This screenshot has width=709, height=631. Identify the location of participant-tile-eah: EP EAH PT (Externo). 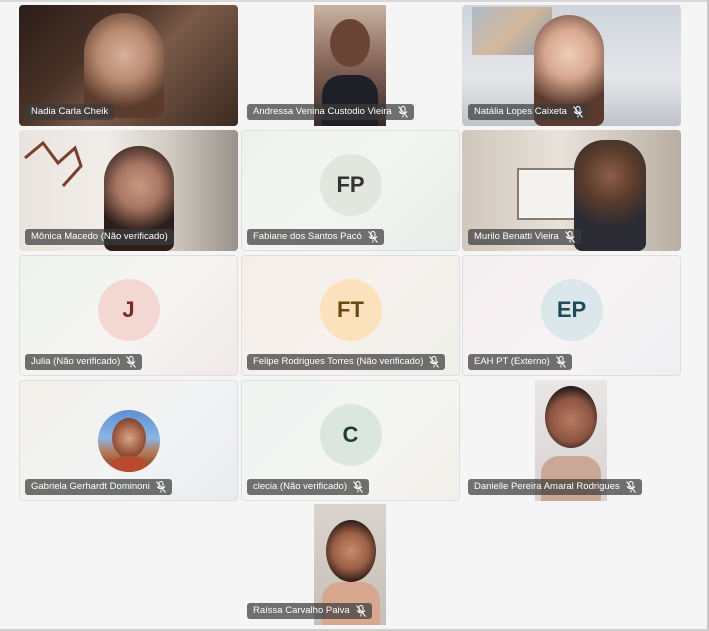
(571, 315).